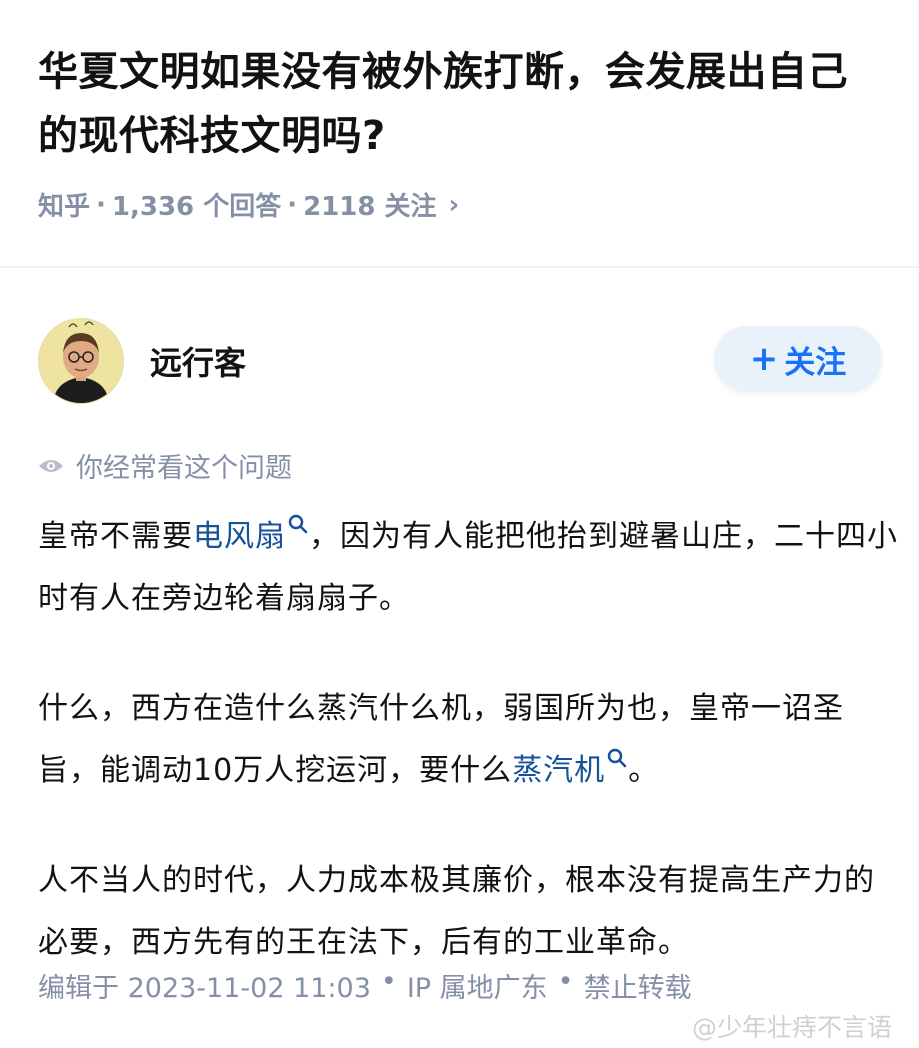 The width and height of the screenshot is (919, 1048). Describe the element at coordinates (251, 534) in the screenshot. I see `search-link-fan: 电风扇` at that location.